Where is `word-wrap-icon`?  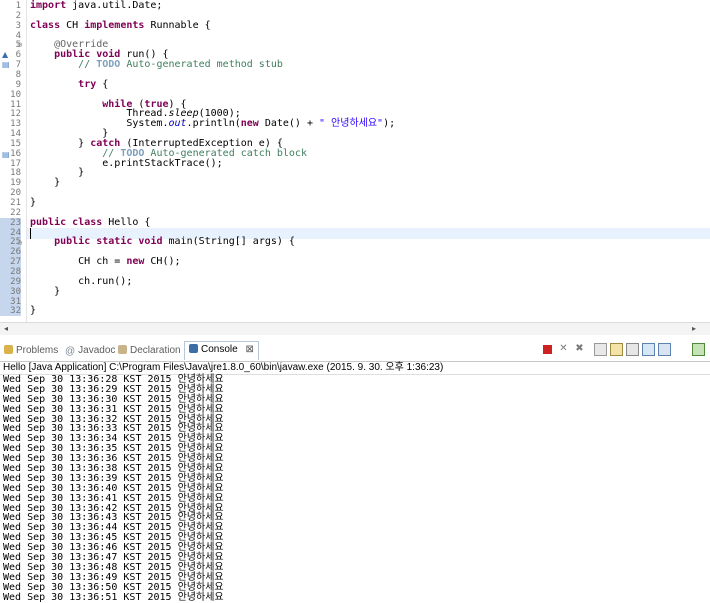
word-wrap-icon is located at coordinates (632, 349).